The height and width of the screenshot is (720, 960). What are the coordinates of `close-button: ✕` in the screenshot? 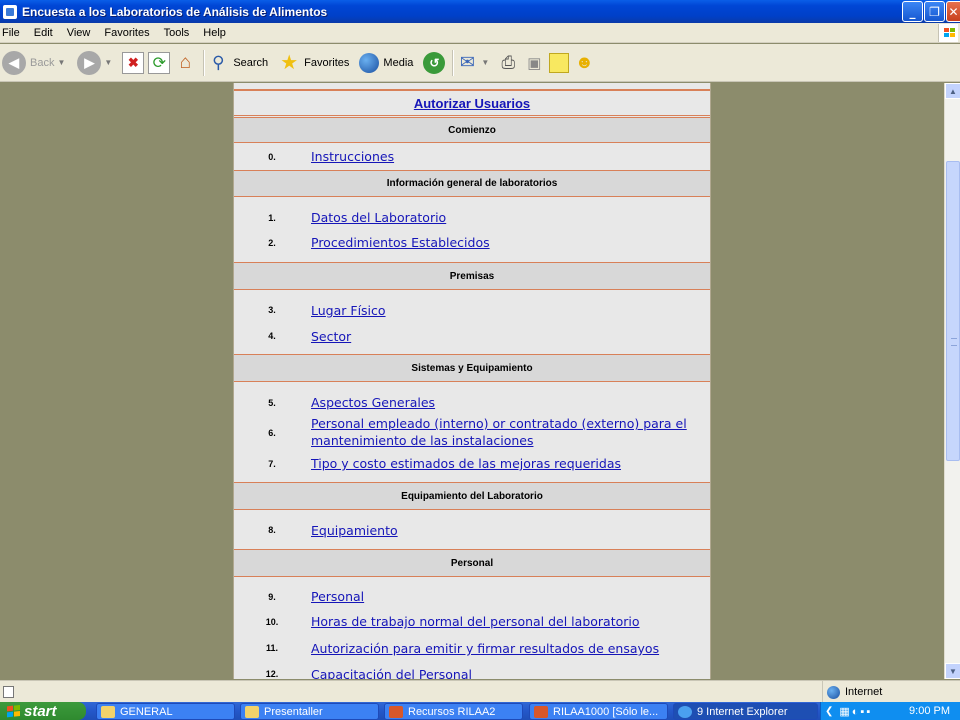 It's located at (953, 11).